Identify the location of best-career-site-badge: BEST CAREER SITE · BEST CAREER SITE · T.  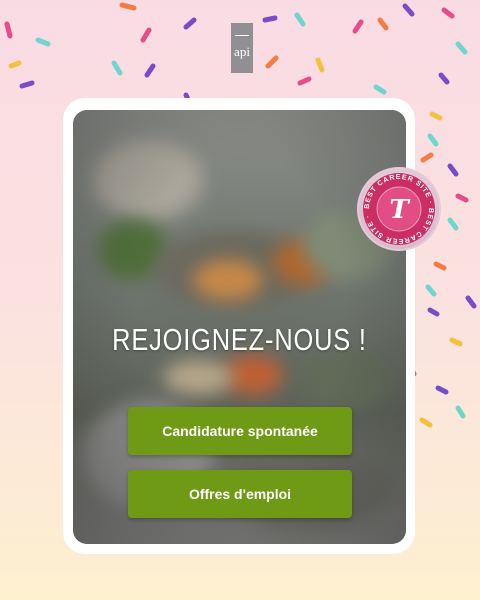
(399, 209).